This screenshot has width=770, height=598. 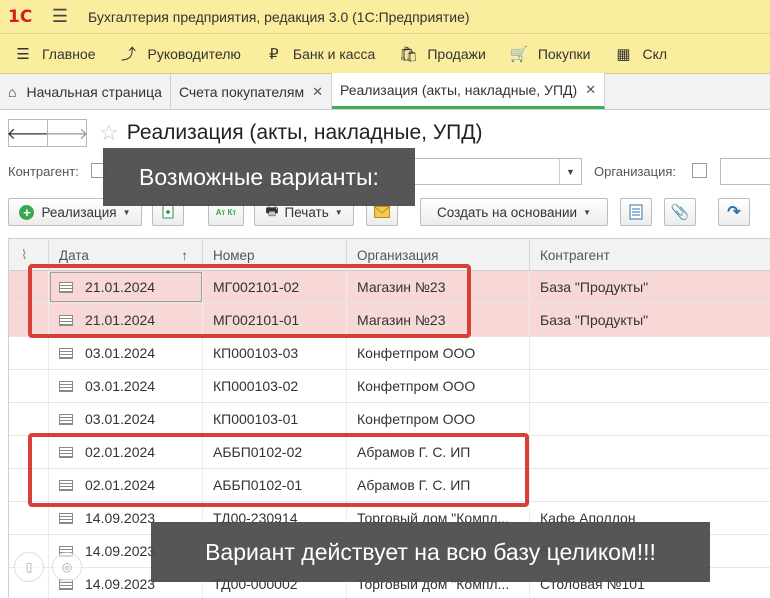 I want to click on tab-label: Счета покупателям, so click(x=241, y=91).